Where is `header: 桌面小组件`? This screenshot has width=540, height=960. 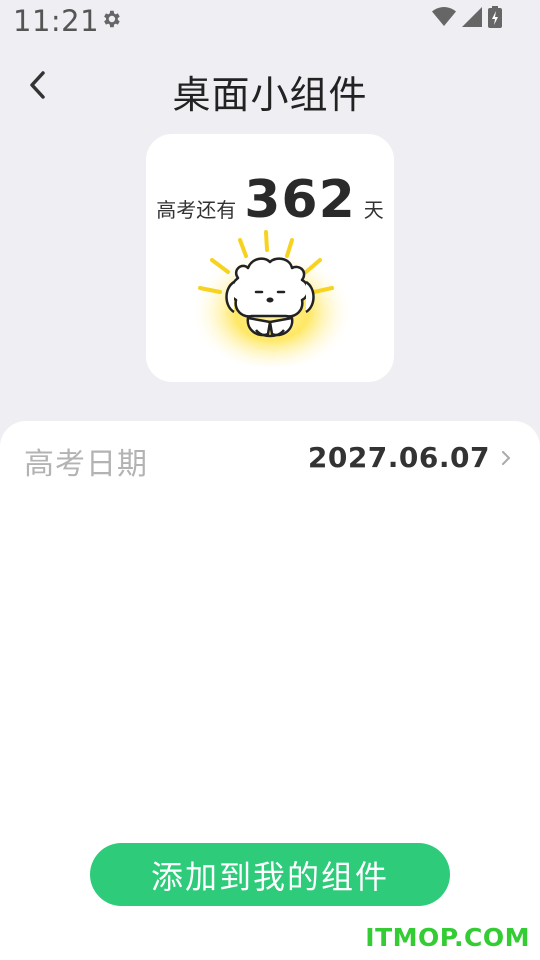 header: 桌面小组件 is located at coordinates (270, 88).